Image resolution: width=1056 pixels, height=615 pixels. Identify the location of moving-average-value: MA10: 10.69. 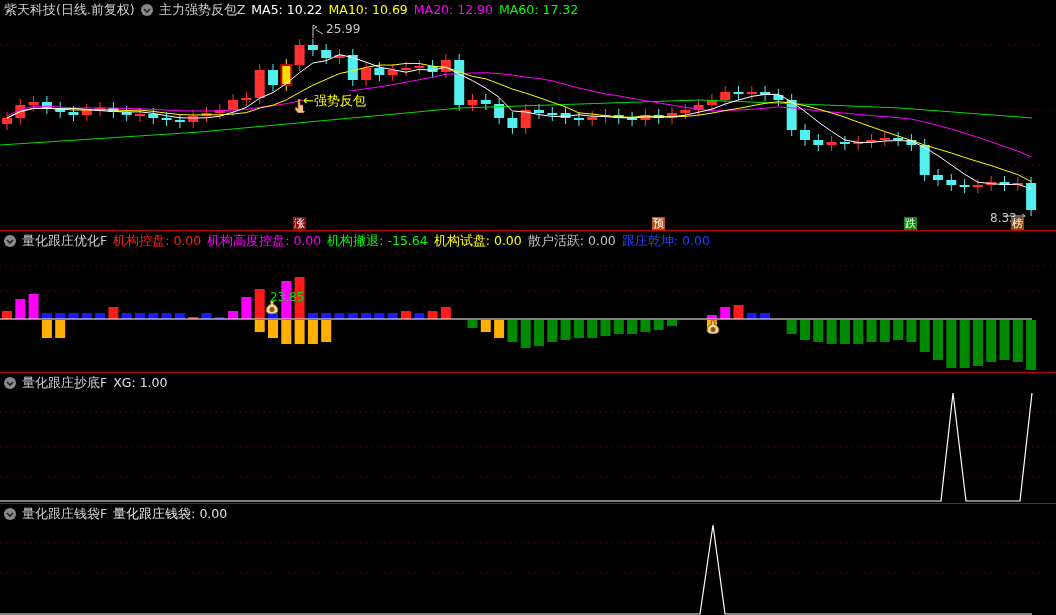
(368, 9).